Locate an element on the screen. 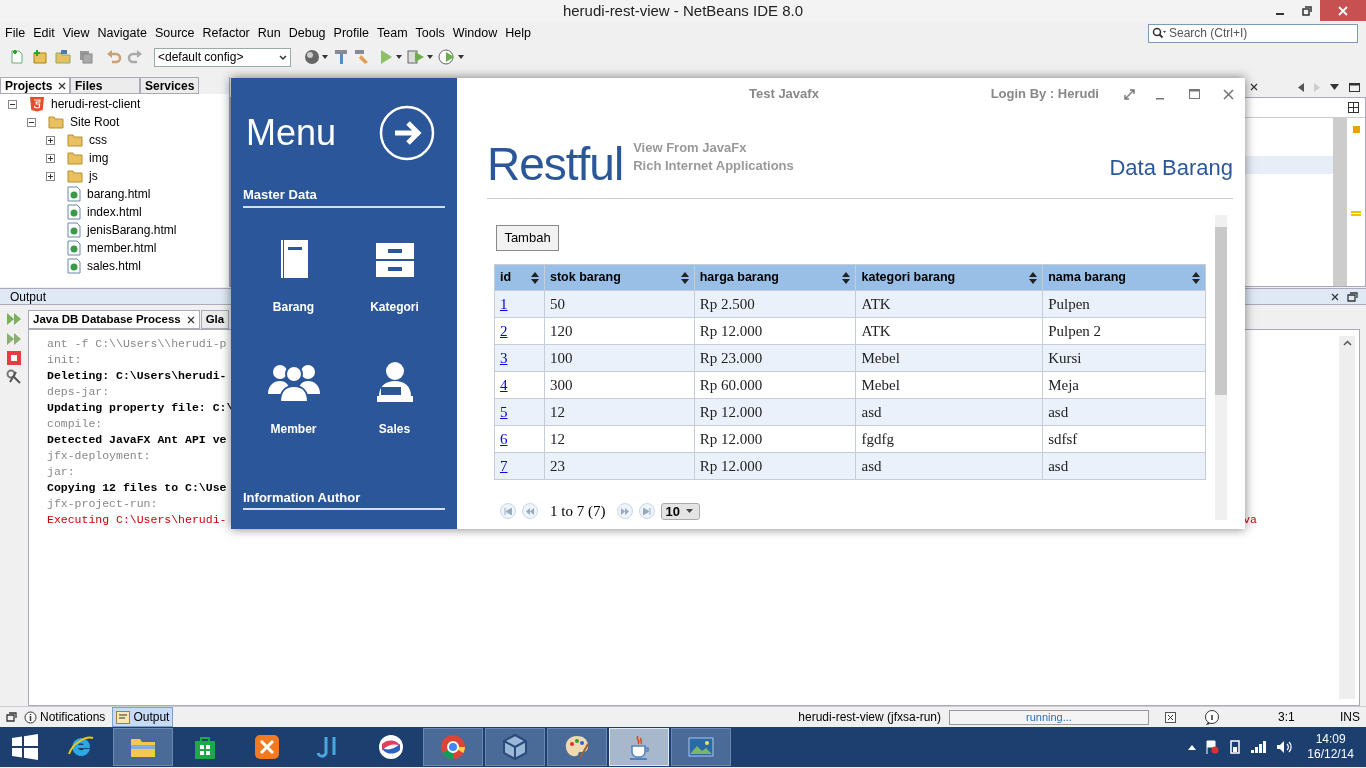 This screenshot has width=1366, height=768. menu-item: Profile is located at coordinates (351, 33).